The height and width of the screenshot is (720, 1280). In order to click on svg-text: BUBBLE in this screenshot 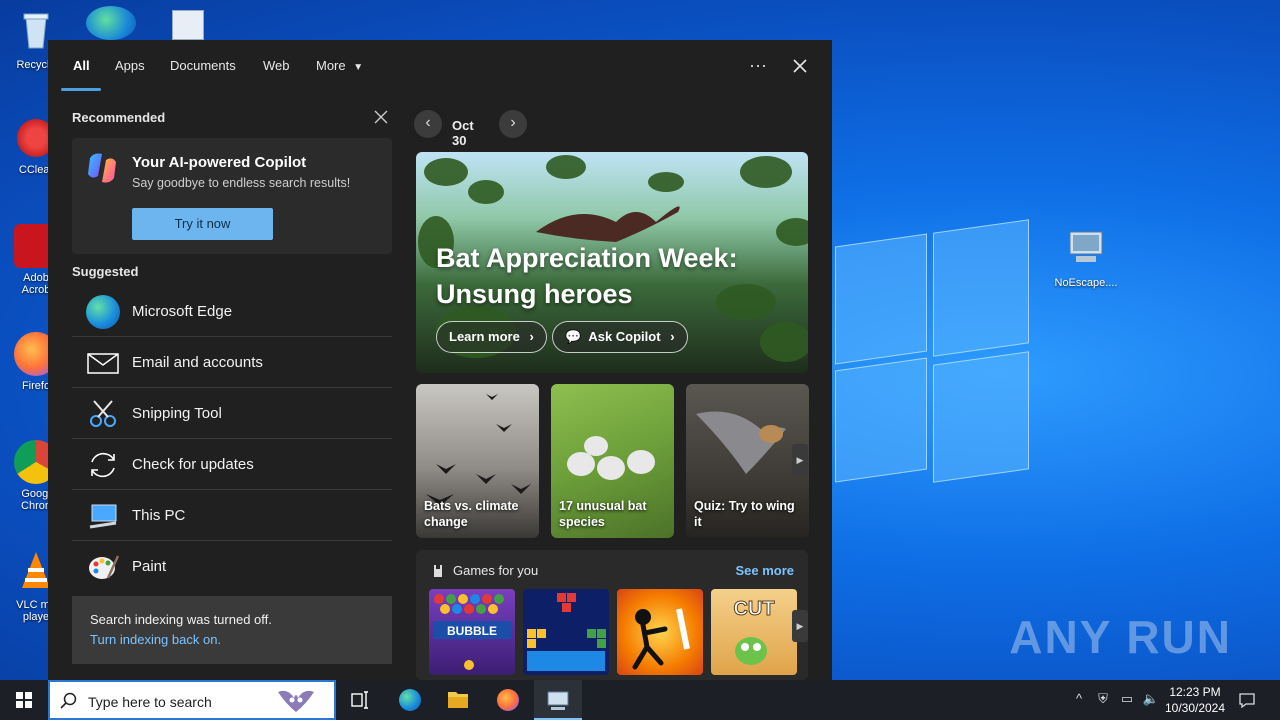, I will do `click(472, 631)`.